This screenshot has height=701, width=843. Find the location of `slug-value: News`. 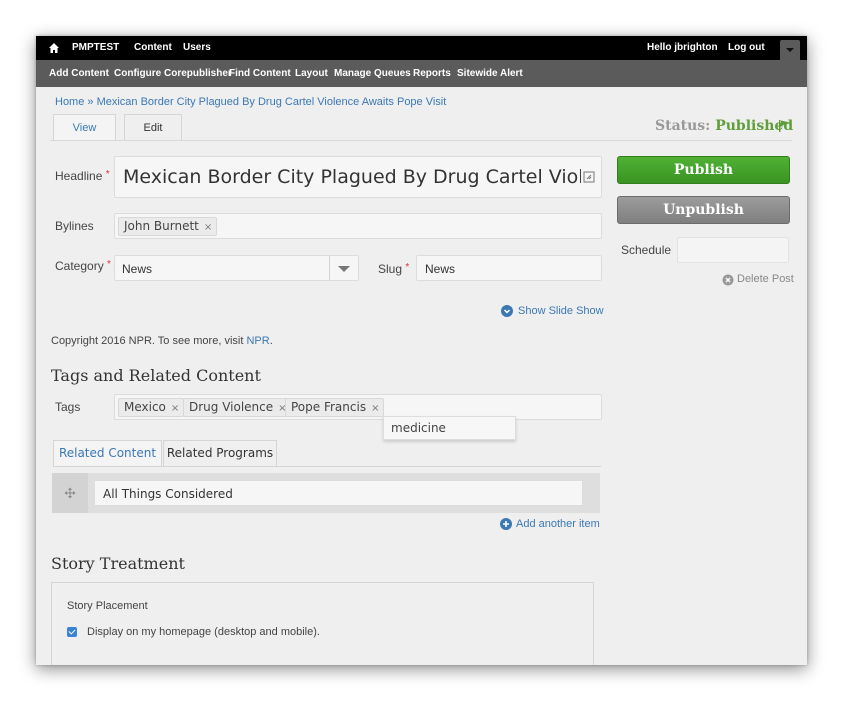

slug-value: News is located at coordinates (440, 269).